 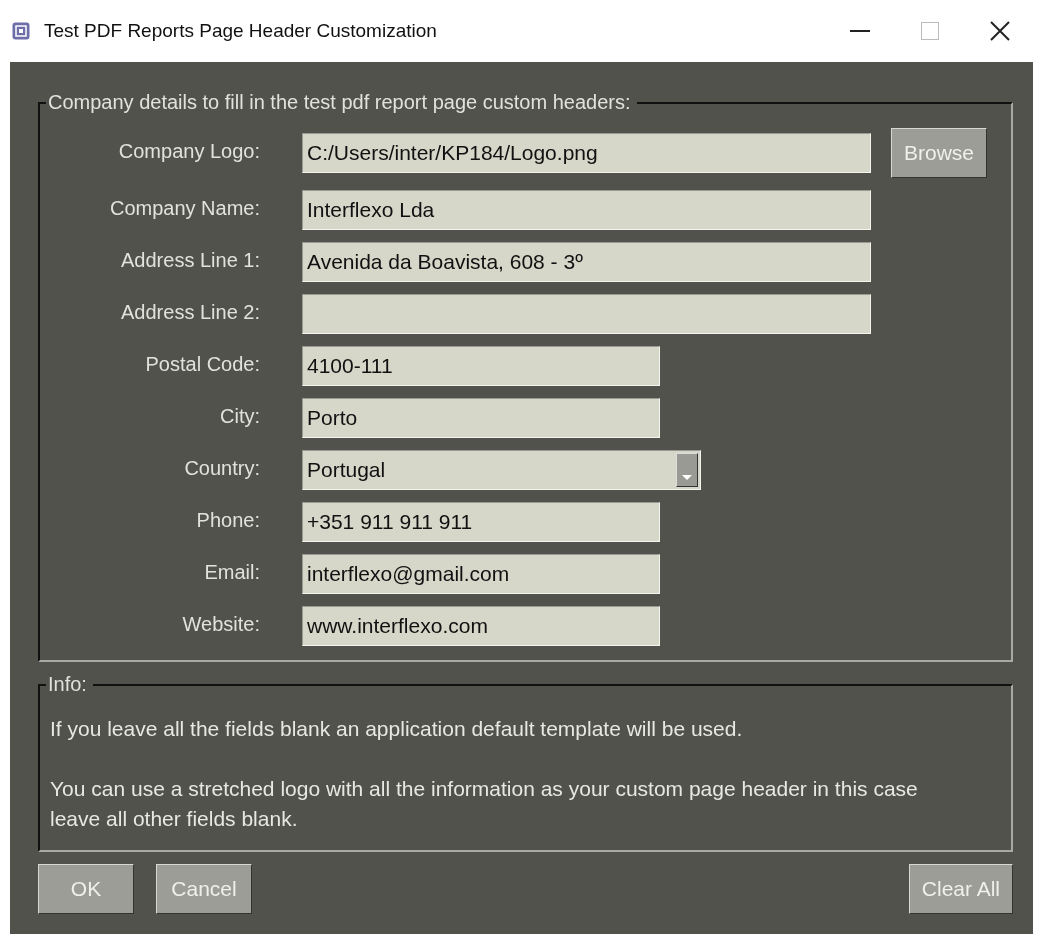 What do you see at coordinates (501, 470) in the screenshot?
I see `dropdown: Portugal` at bounding box center [501, 470].